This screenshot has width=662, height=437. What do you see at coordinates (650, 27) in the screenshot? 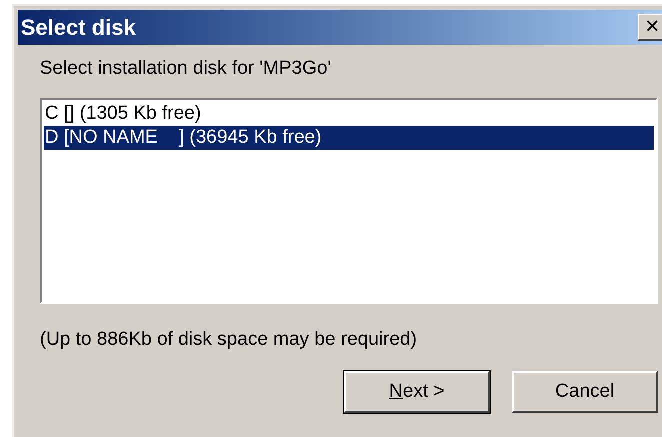
I see `close-button: ×` at bounding box center [650, 27].